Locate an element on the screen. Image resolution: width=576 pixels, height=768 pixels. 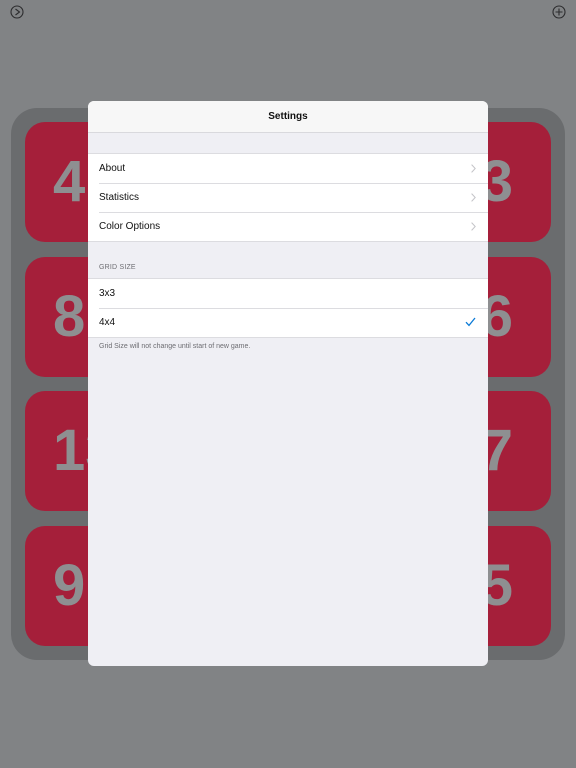
menu-item-label: About is located at coordinates (112, 168).